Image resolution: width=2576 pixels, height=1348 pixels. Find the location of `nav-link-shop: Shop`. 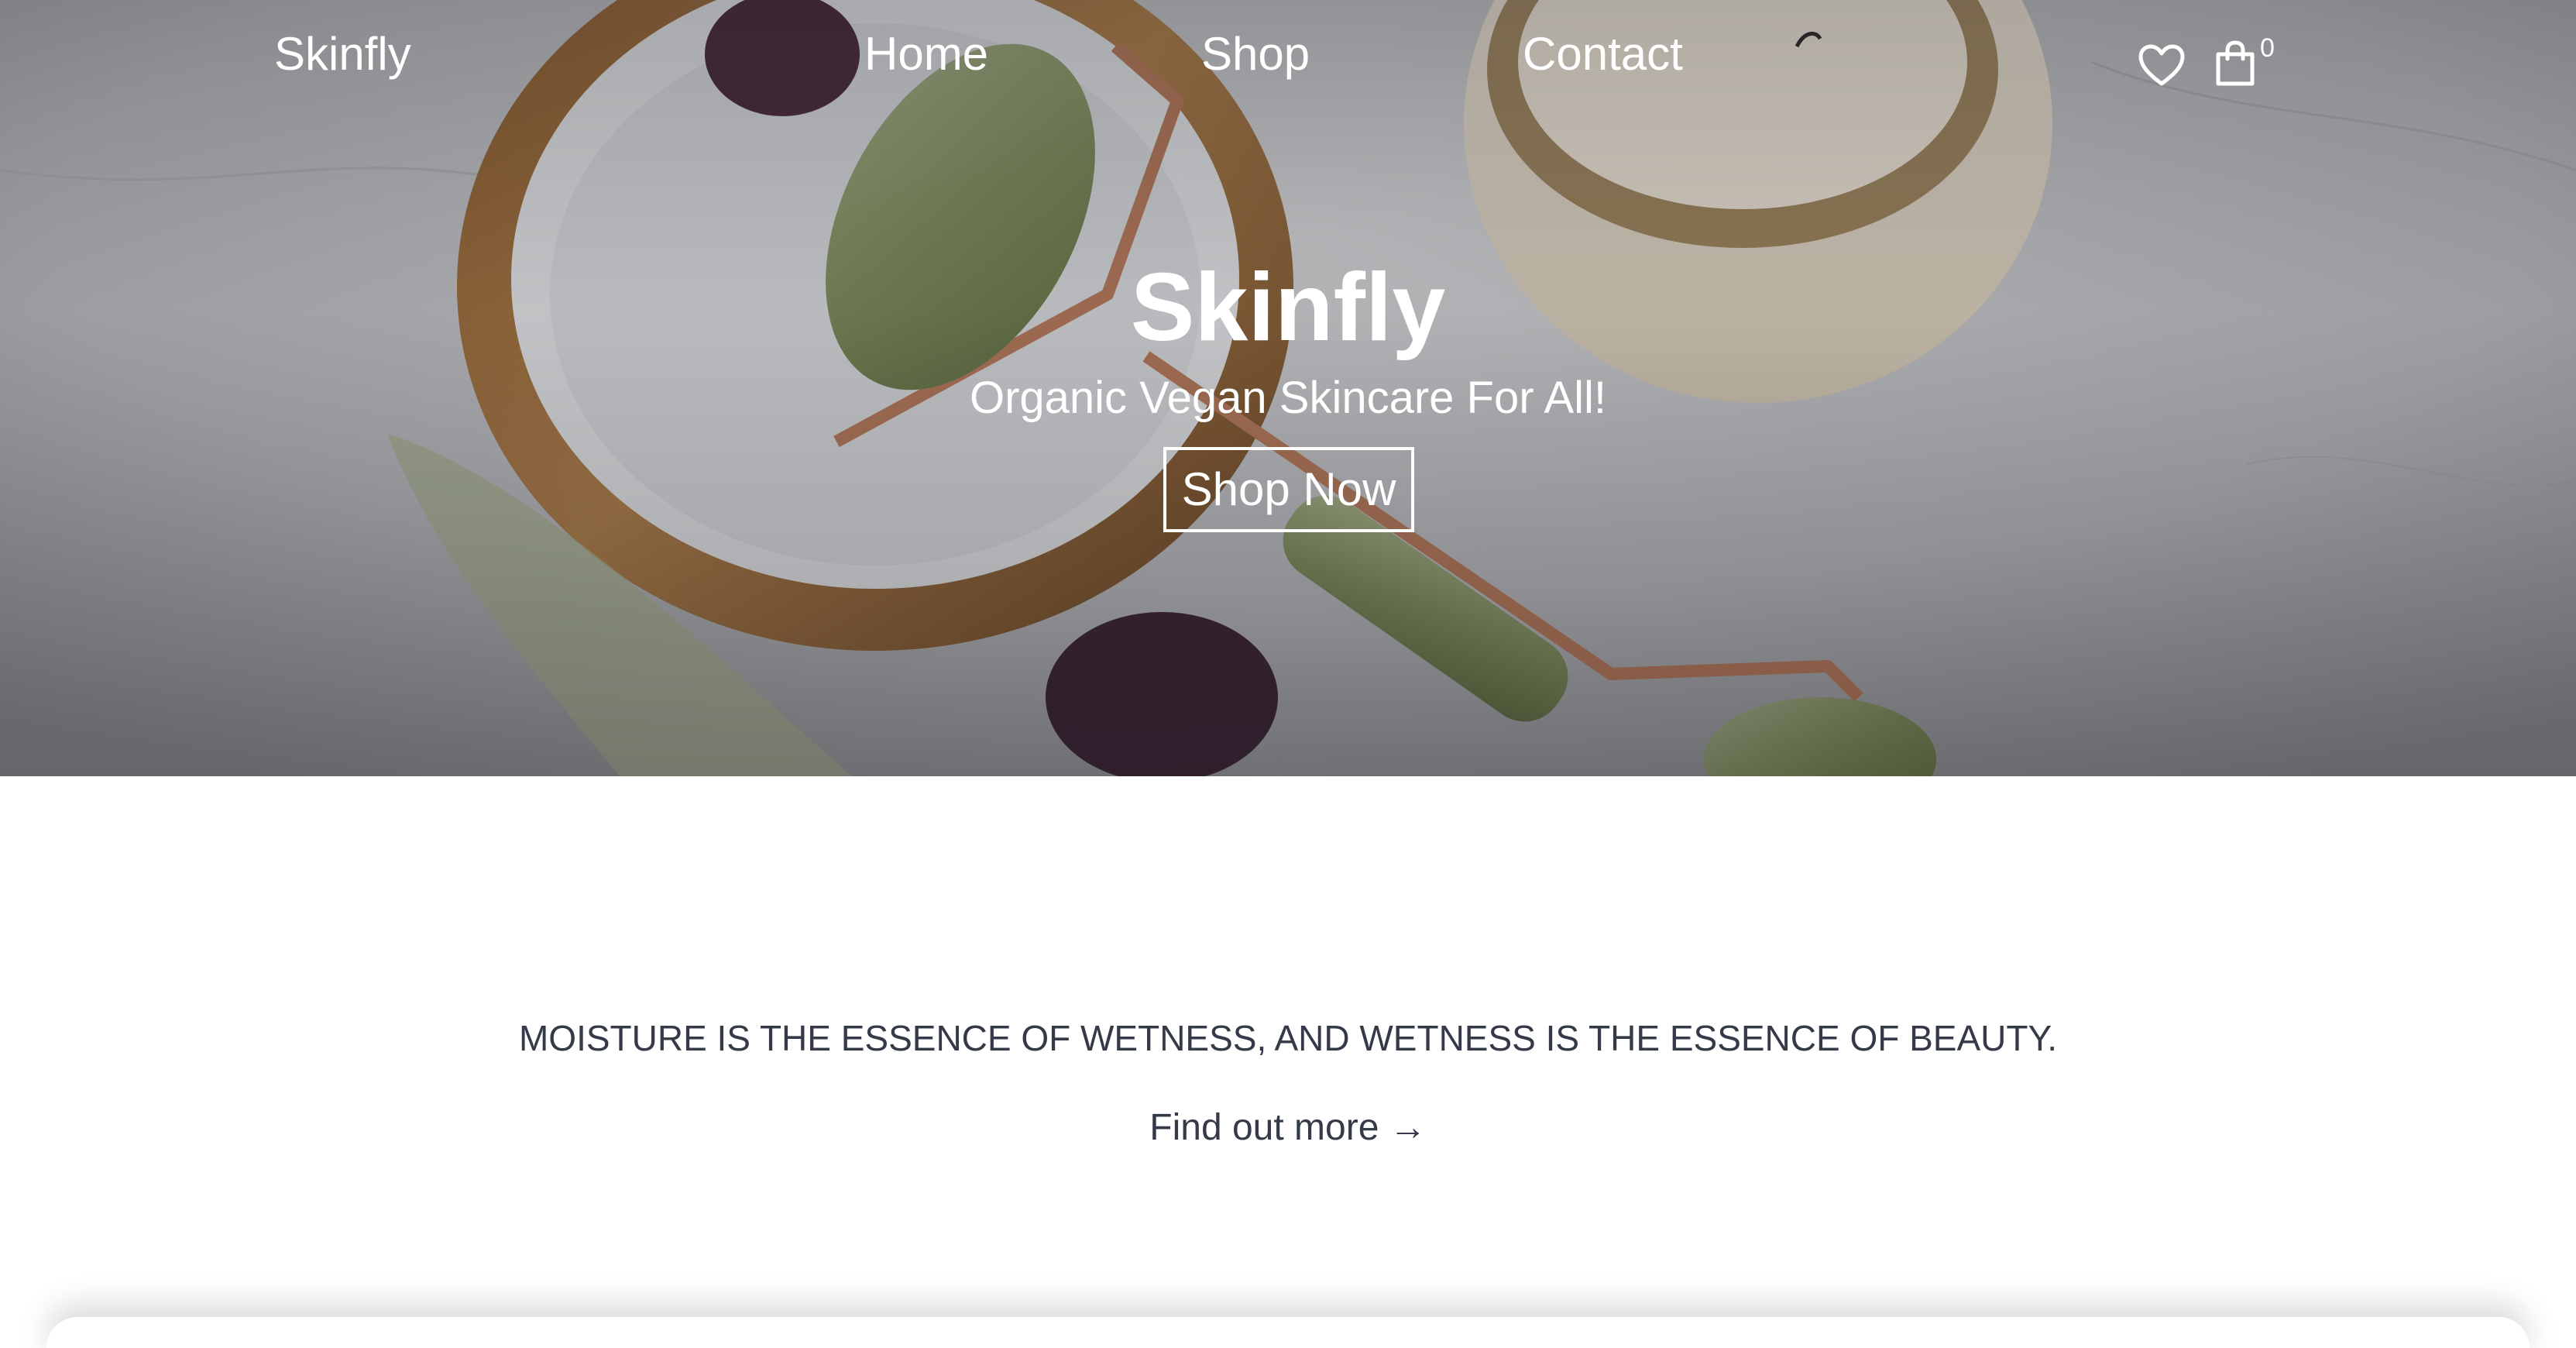

nav-link-shop: Shop is located at coordinates (1255, 54).